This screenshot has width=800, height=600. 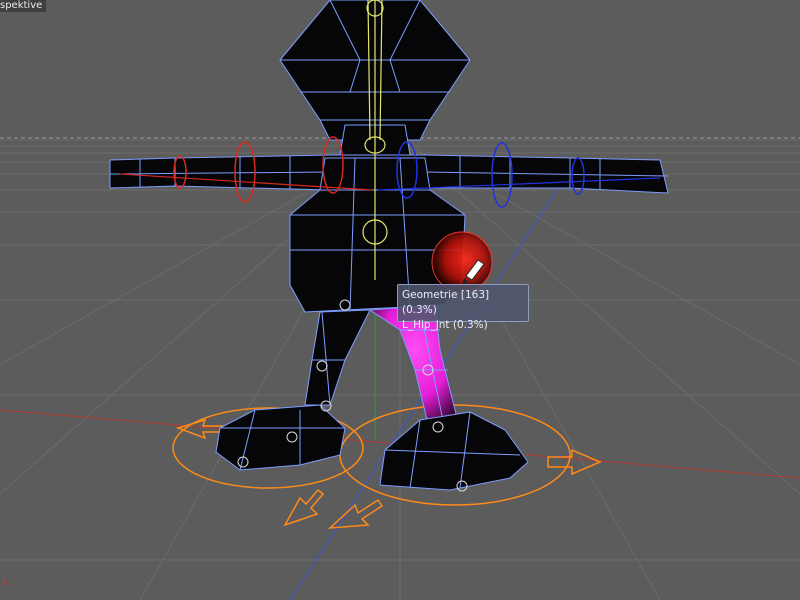 What do you see at coordinates (462, 262) in the screenshot?
I see `weight-brush-radius` at bounding box center [462, 262].